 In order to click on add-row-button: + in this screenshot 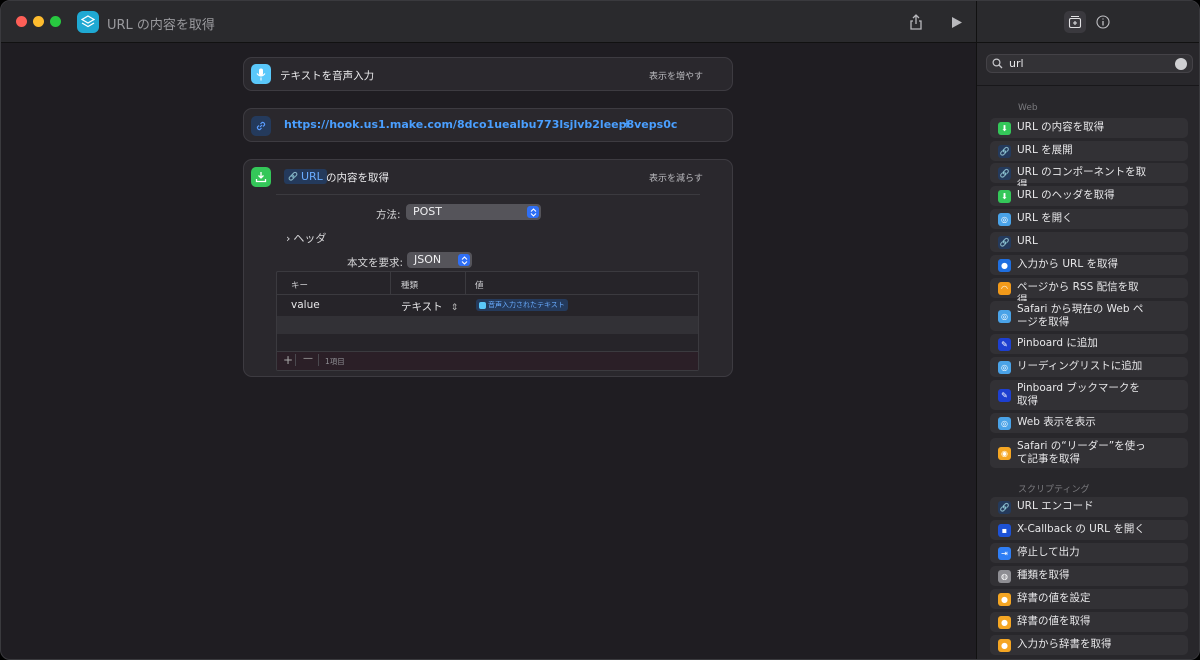, I will do `click(288, 360)`.